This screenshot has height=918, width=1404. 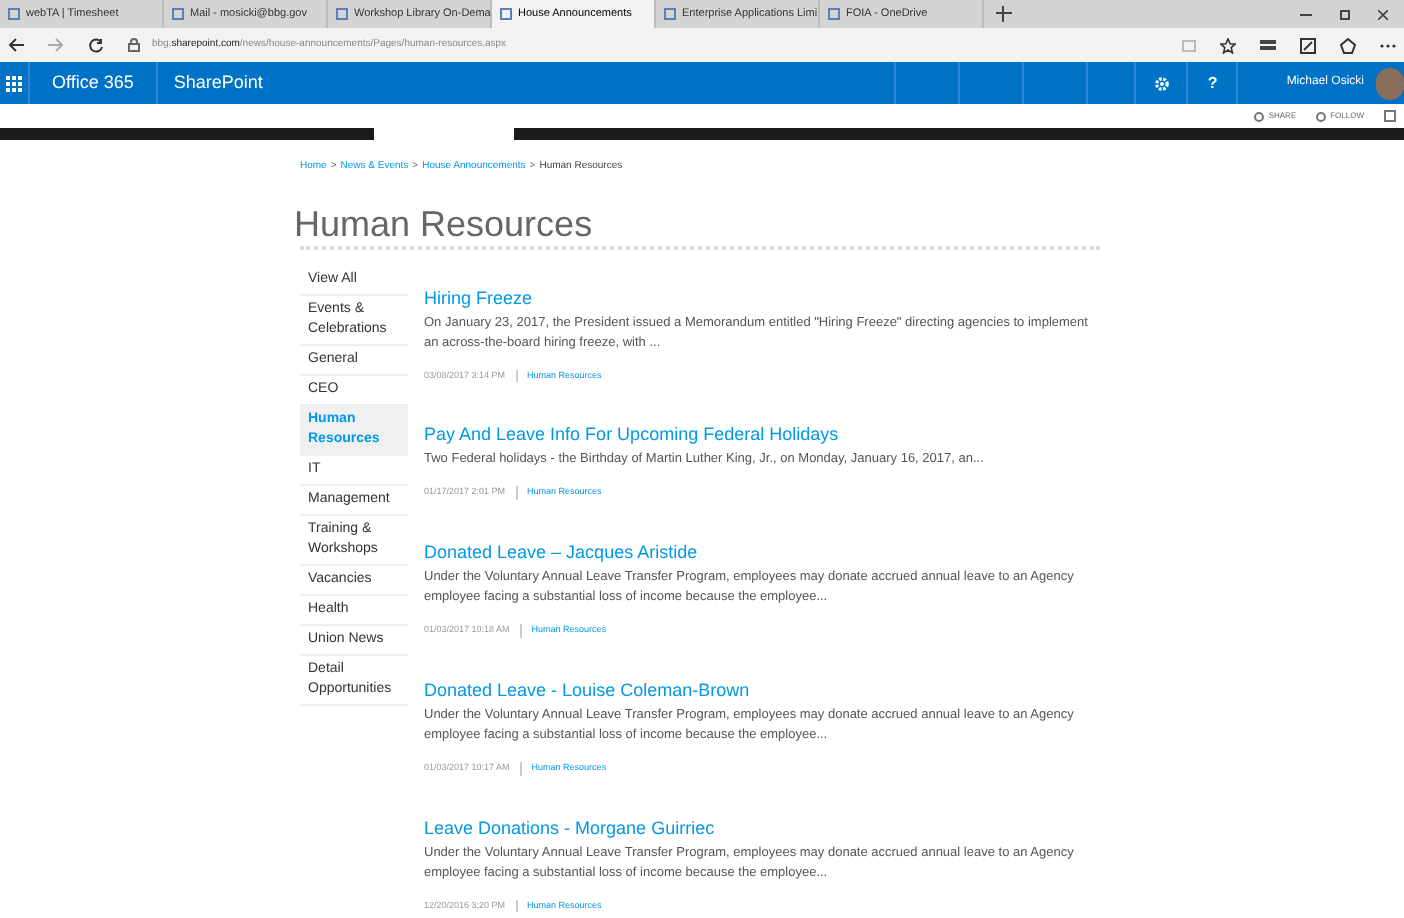 I want to click on focus-icon, so click(x=1390, y=116).